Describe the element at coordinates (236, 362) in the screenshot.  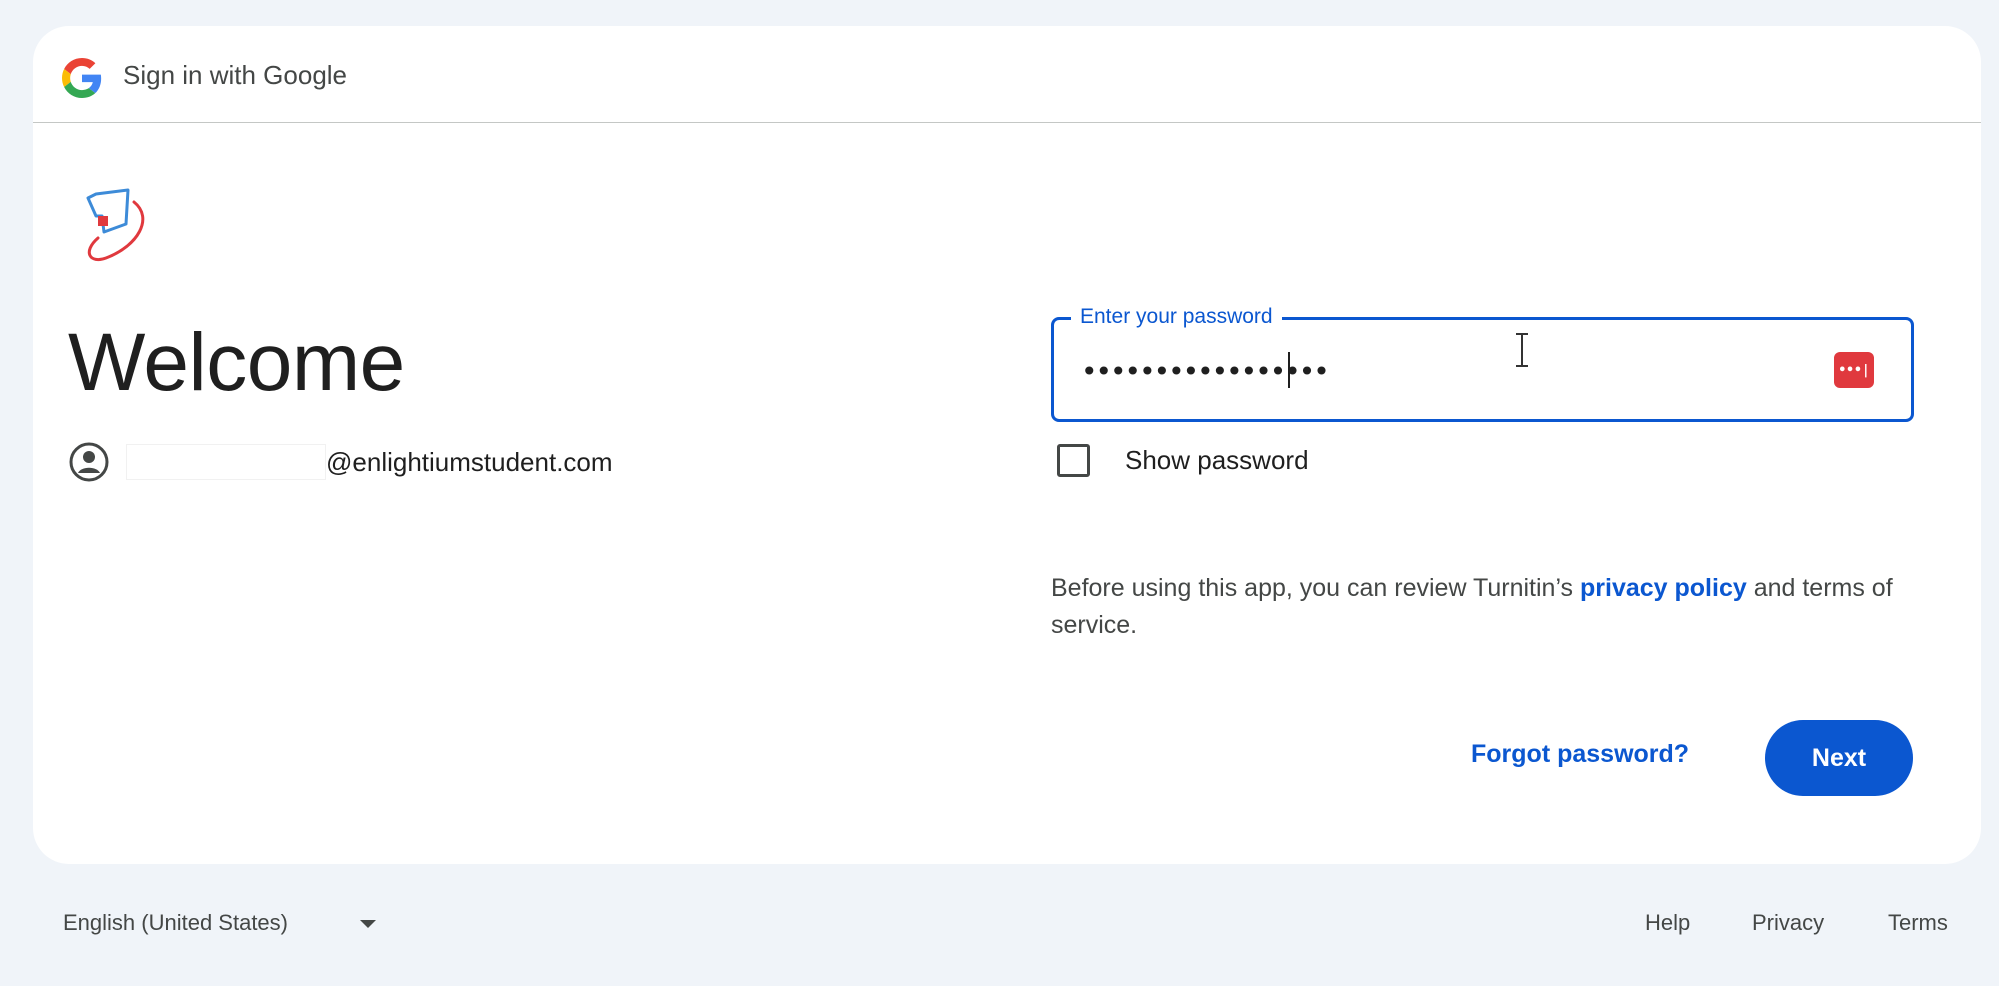
I see `welcome-heading: Welcome` at that location.